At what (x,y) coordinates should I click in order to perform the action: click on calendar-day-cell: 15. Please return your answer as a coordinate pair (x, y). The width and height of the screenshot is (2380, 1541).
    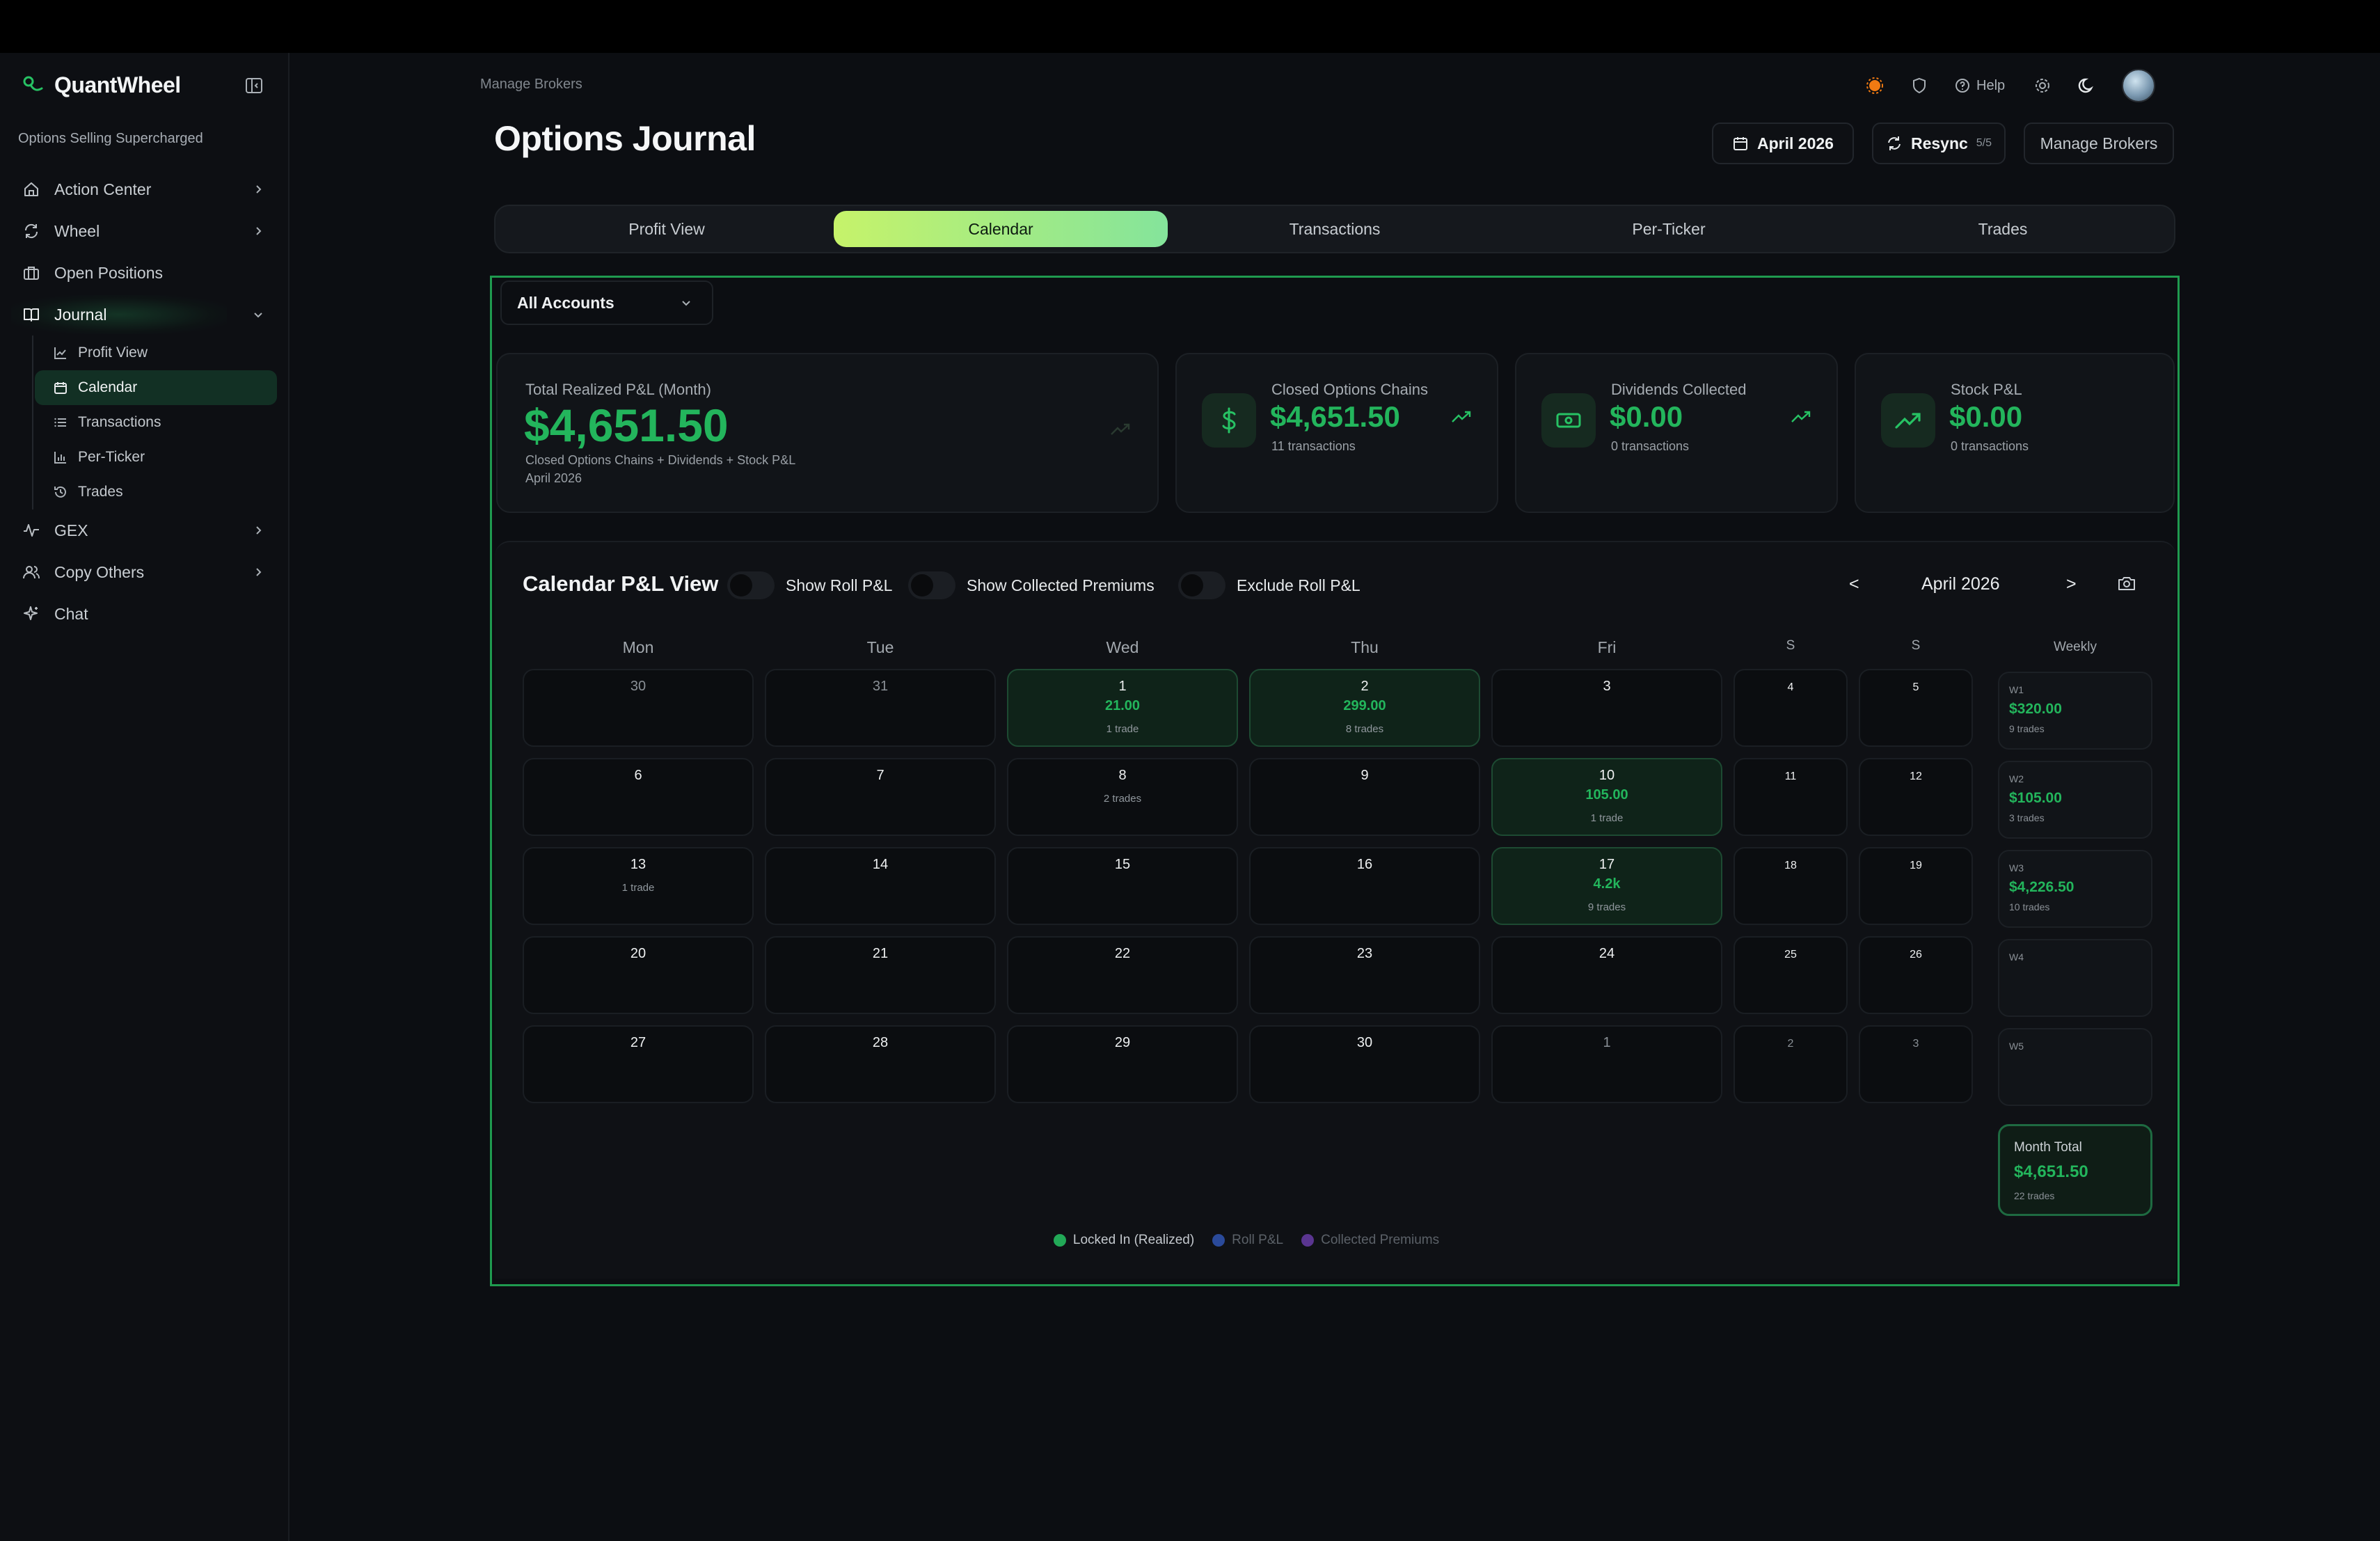
    Looking at the image, I should click on (1122, 886).